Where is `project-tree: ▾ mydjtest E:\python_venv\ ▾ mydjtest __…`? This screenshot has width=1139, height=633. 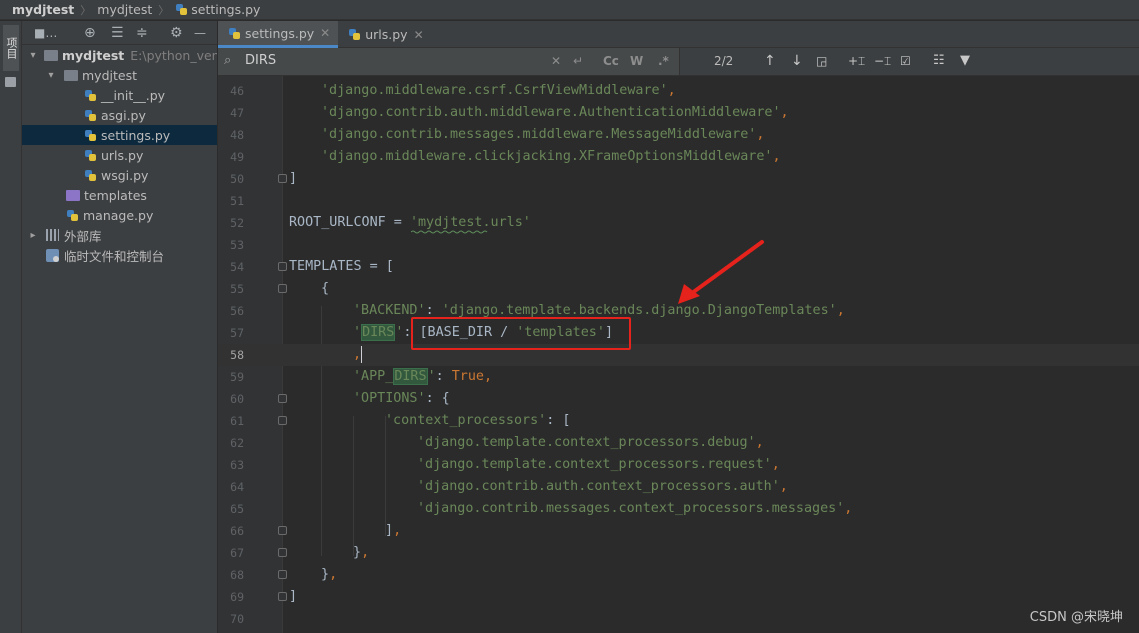 project-tree: ▾ mydjtest E:\python_venv\ ▾ mydjtest __… is located at coordinates (119, 155).